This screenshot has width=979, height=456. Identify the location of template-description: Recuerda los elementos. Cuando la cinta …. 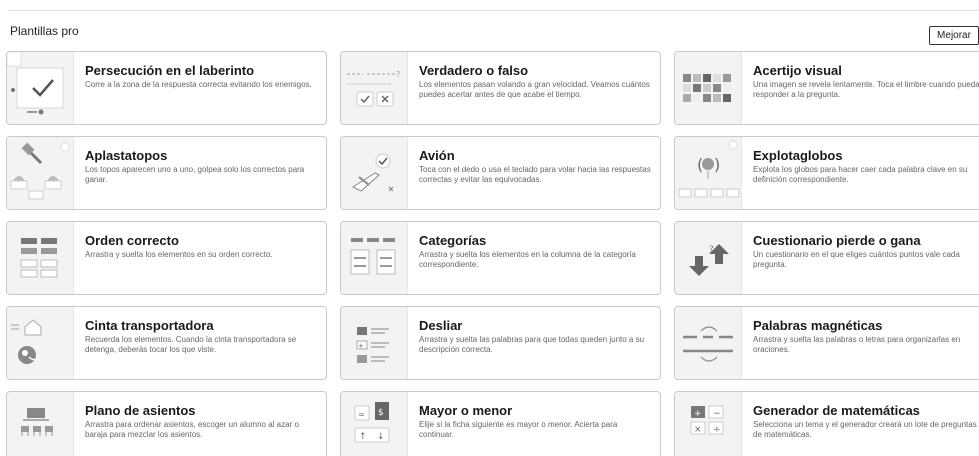
(191, 344).